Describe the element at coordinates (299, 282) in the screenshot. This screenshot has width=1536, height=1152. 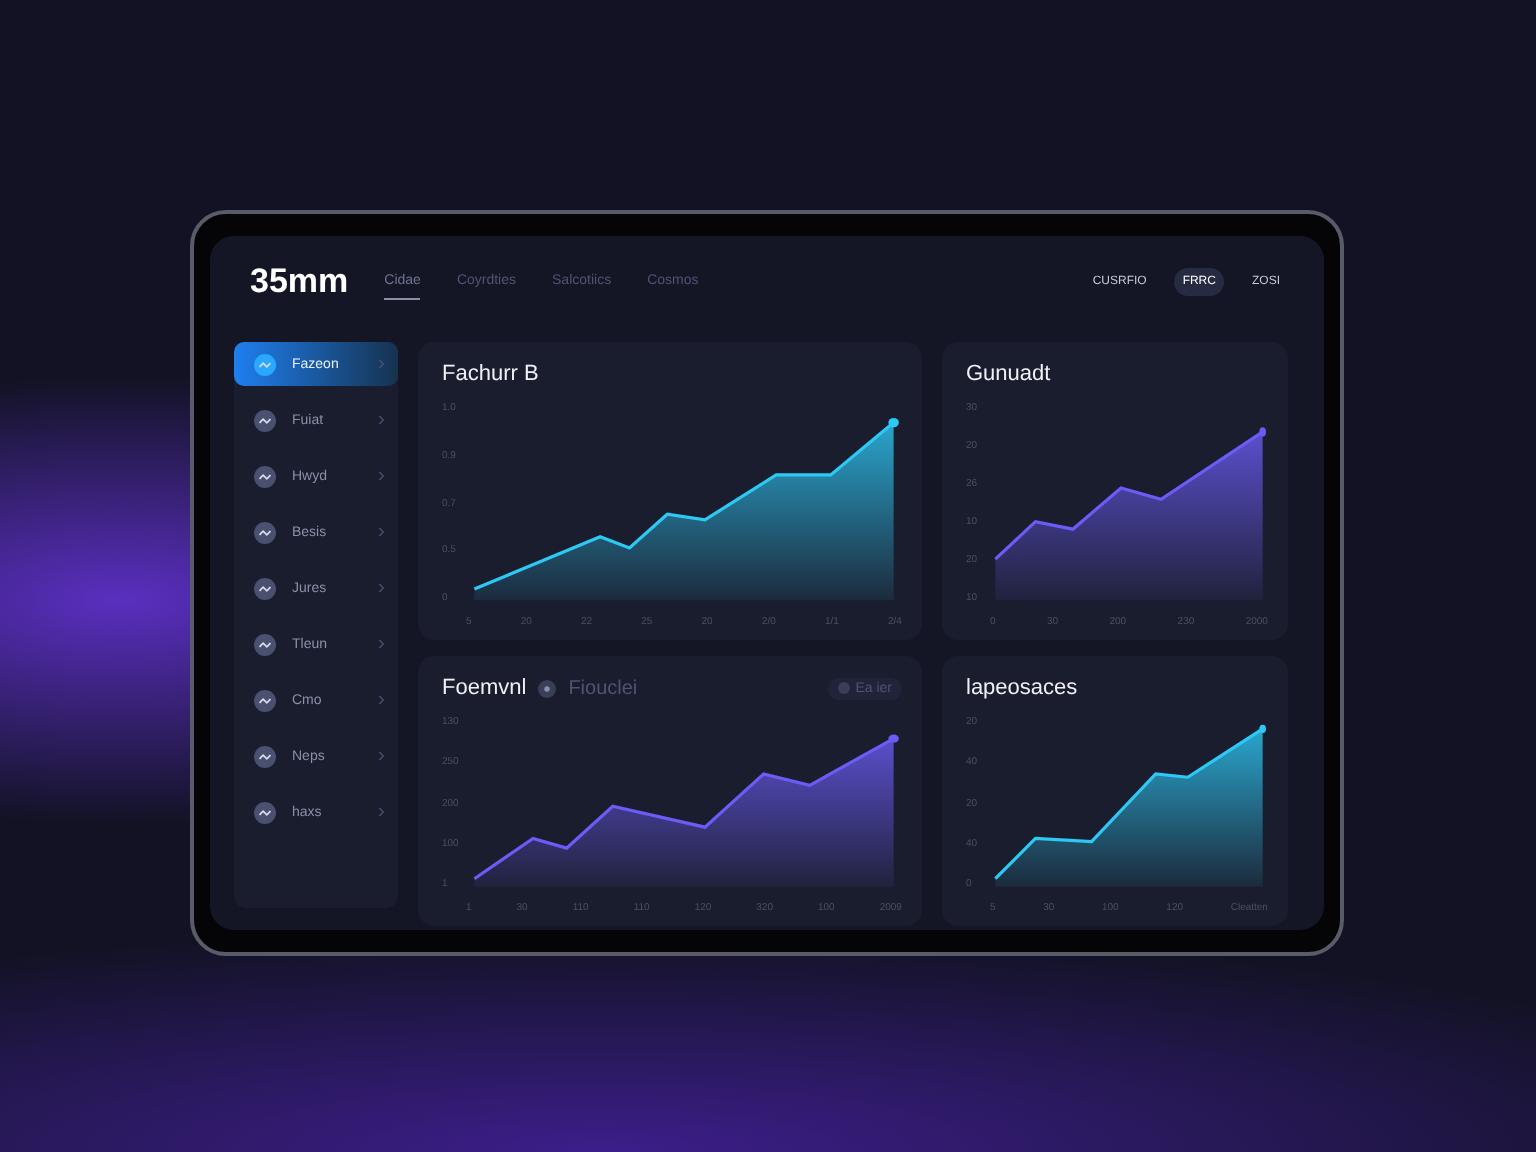
I see `app-logo: 35mm` at that location.